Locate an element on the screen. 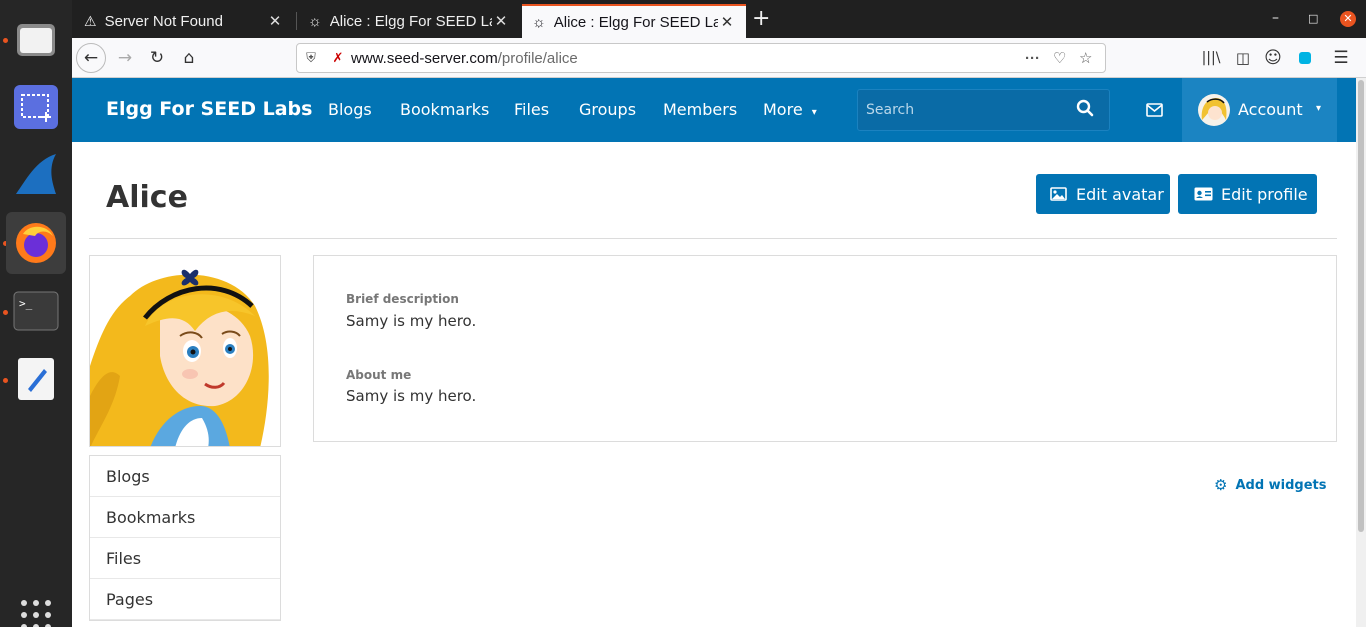 The height and width of the screenshot is (627, 1366). url-path: /profile/alice is located at coordinates (537, 58).